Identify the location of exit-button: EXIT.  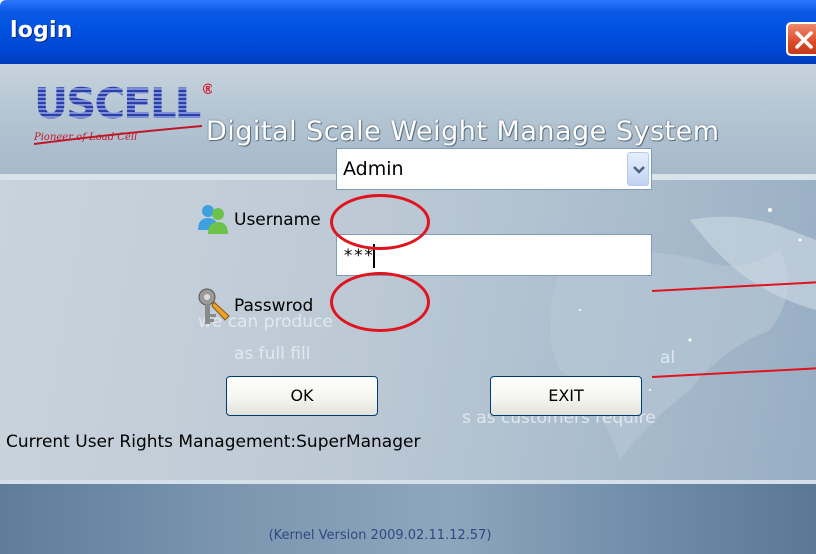
(566, 396).